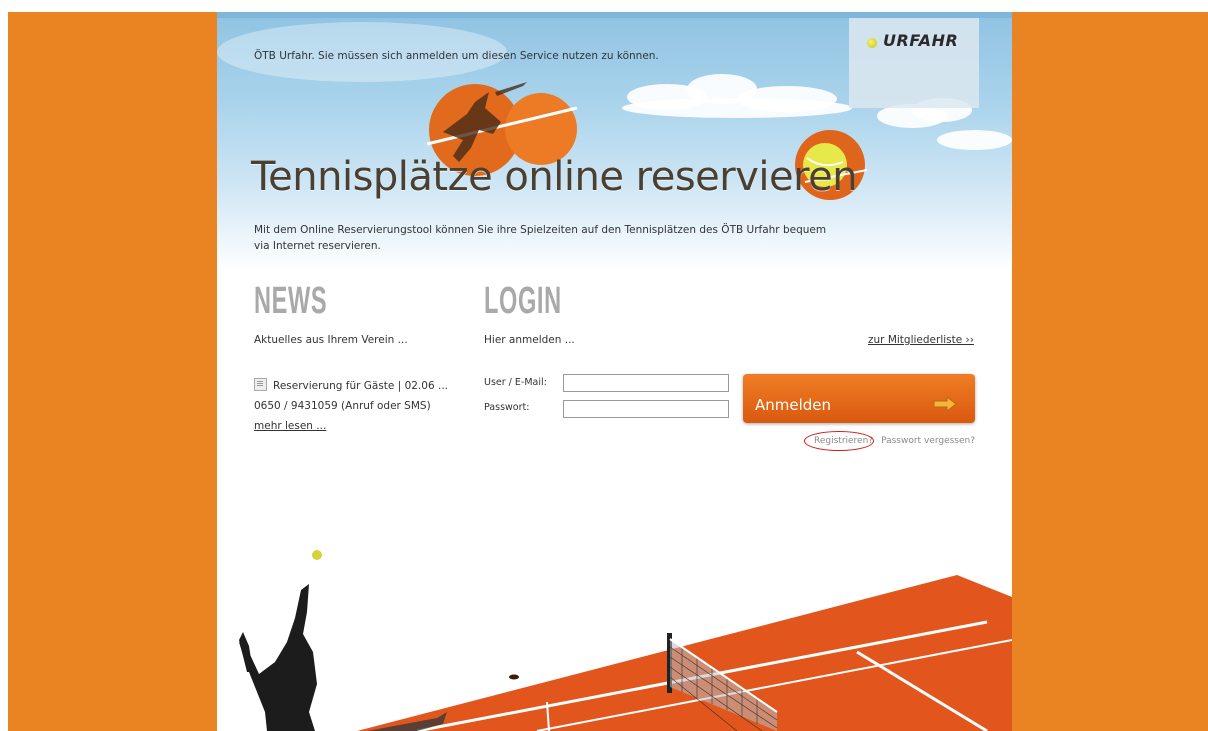 The height and width of the screenshot is (731, 1208). What do you see at coordinates (646, 383) in the screenshot?
I see `user-email-input` at bounding box center [646, 383].